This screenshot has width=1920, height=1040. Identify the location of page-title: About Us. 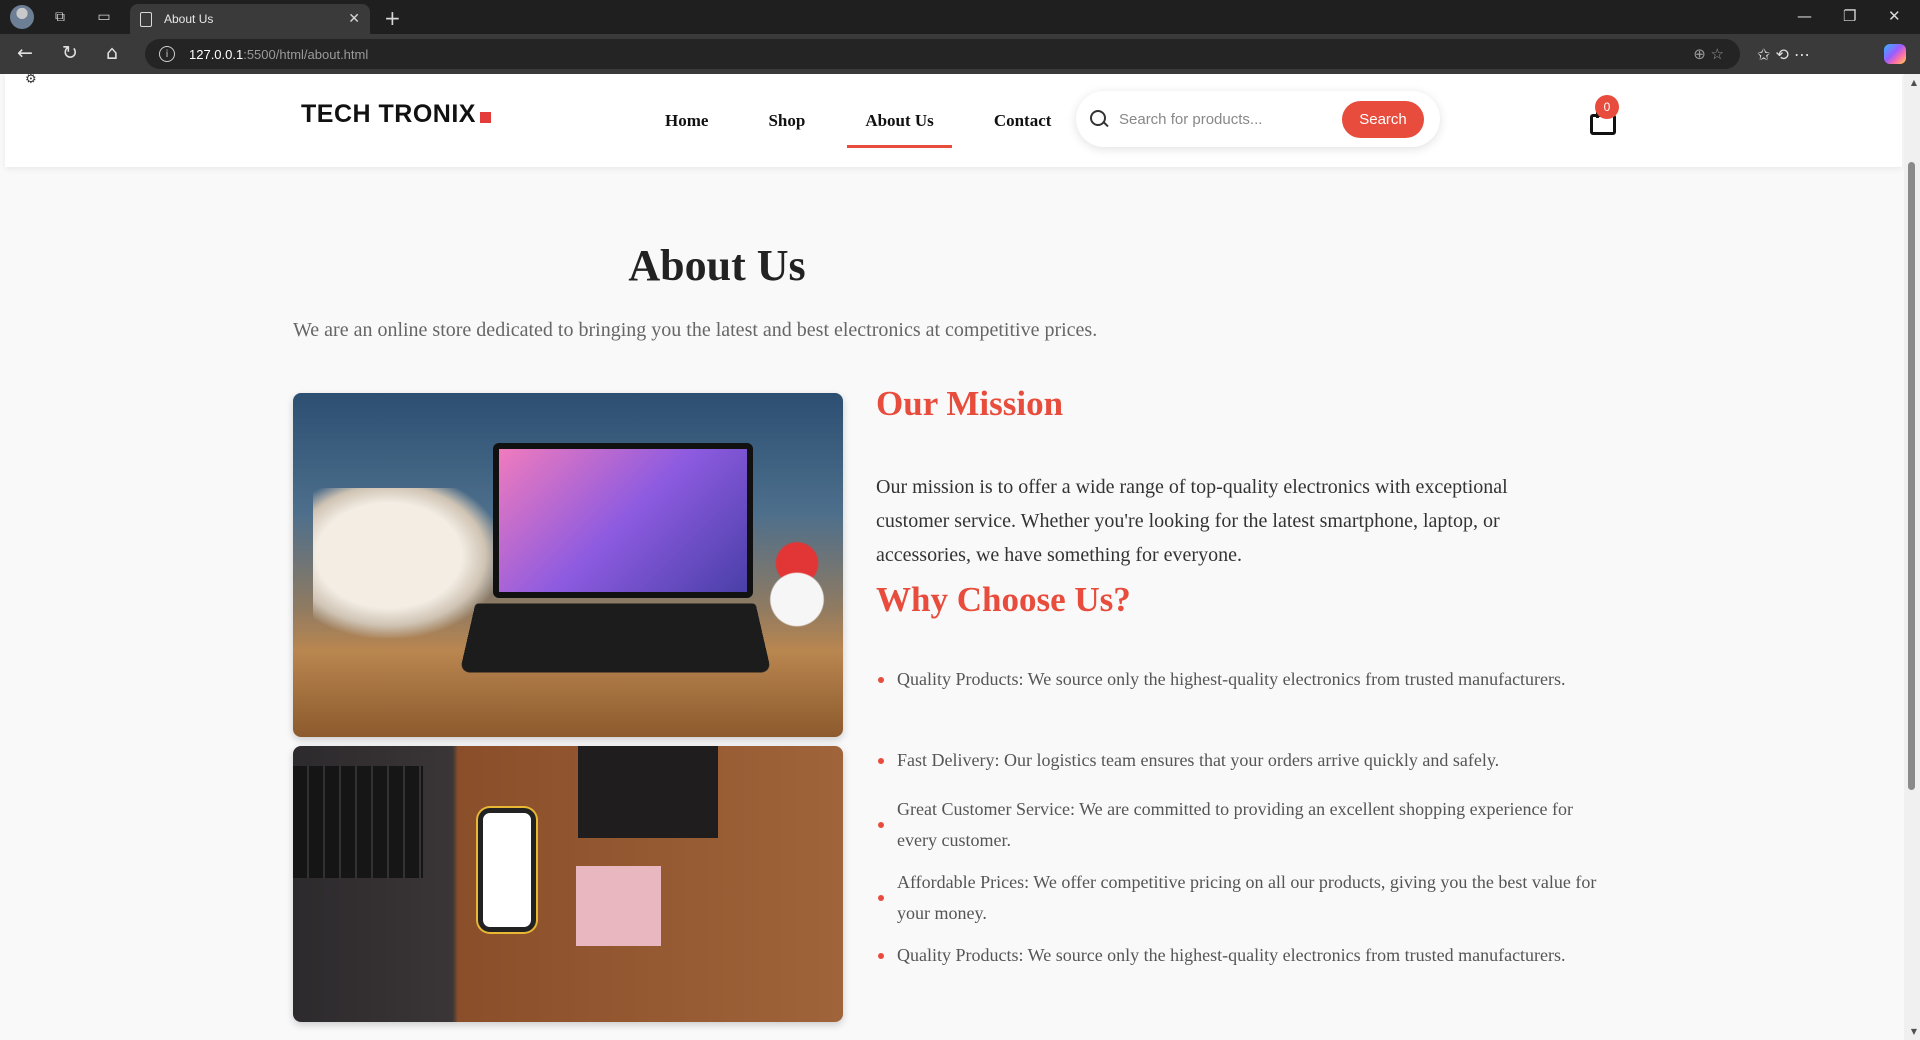
(717, 265).